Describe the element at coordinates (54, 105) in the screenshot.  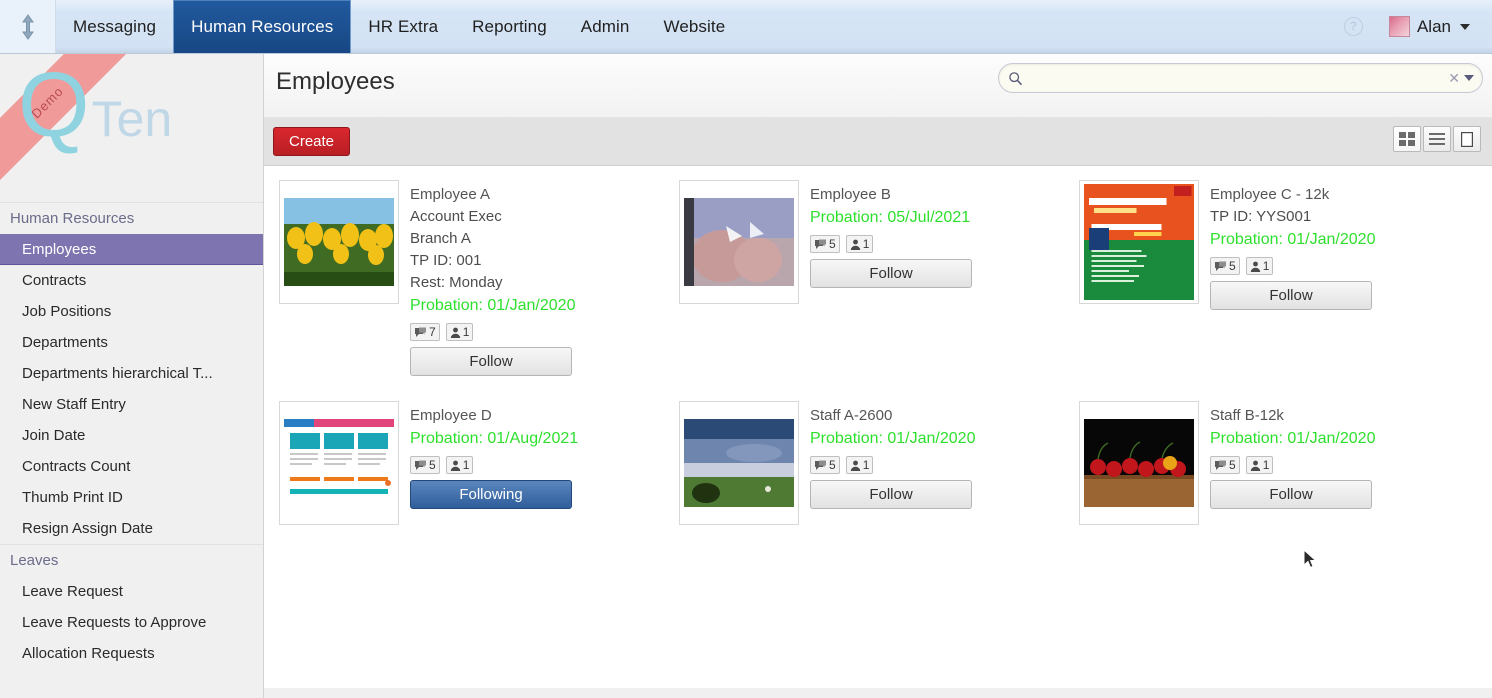
I see `logo-q: Q` at that location.